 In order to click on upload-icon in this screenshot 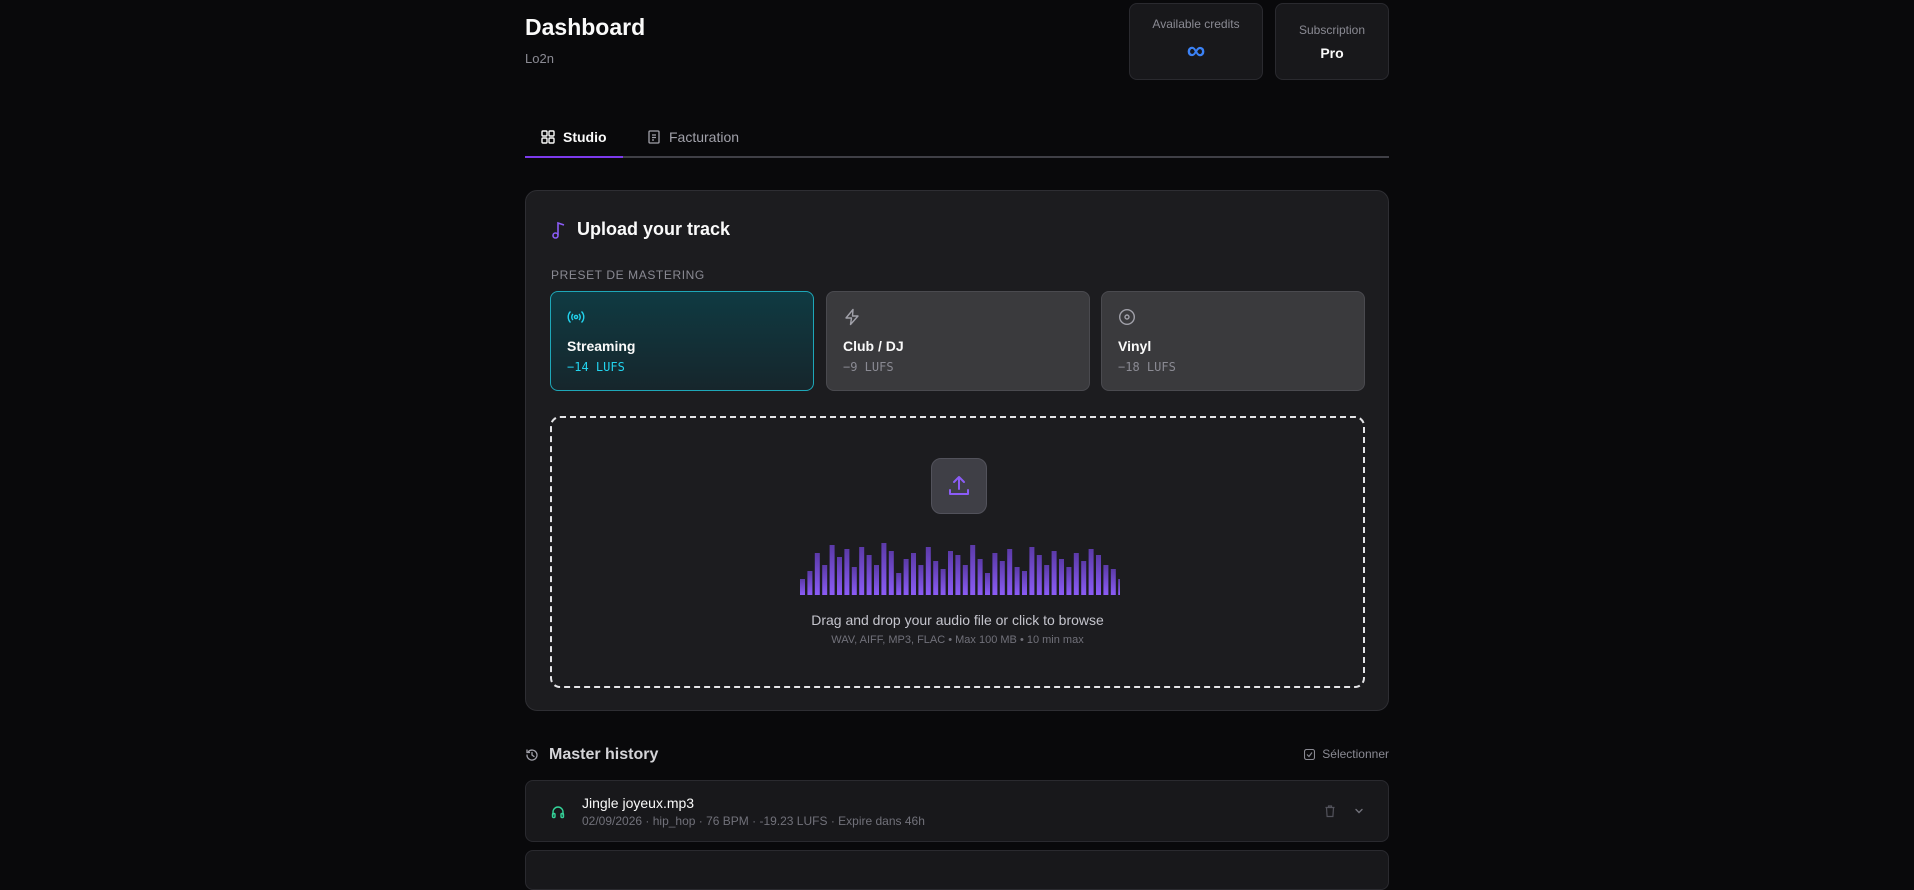, I will do `click(959, 485)`.